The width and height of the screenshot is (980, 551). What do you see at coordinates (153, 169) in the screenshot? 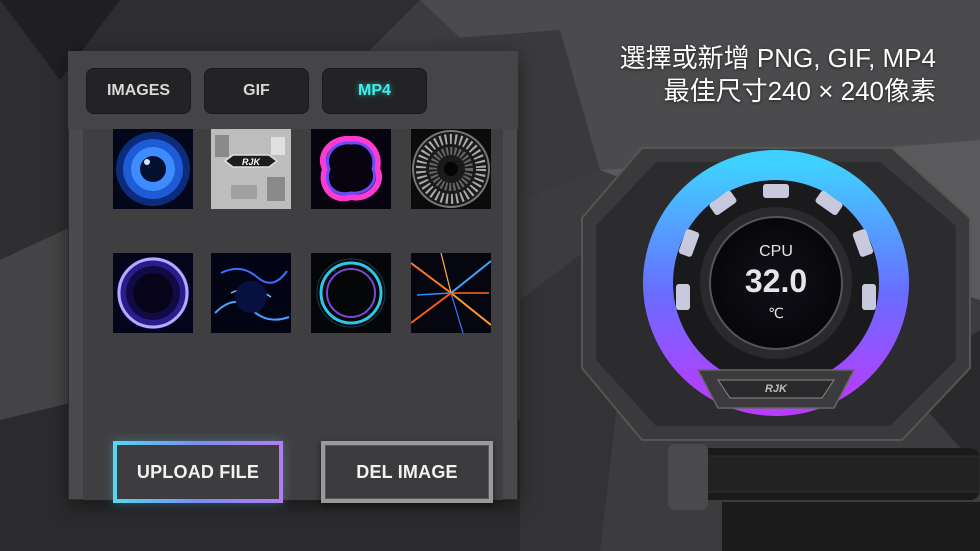
I see `thumb-blue-eye` at bounding box center [153, 169].